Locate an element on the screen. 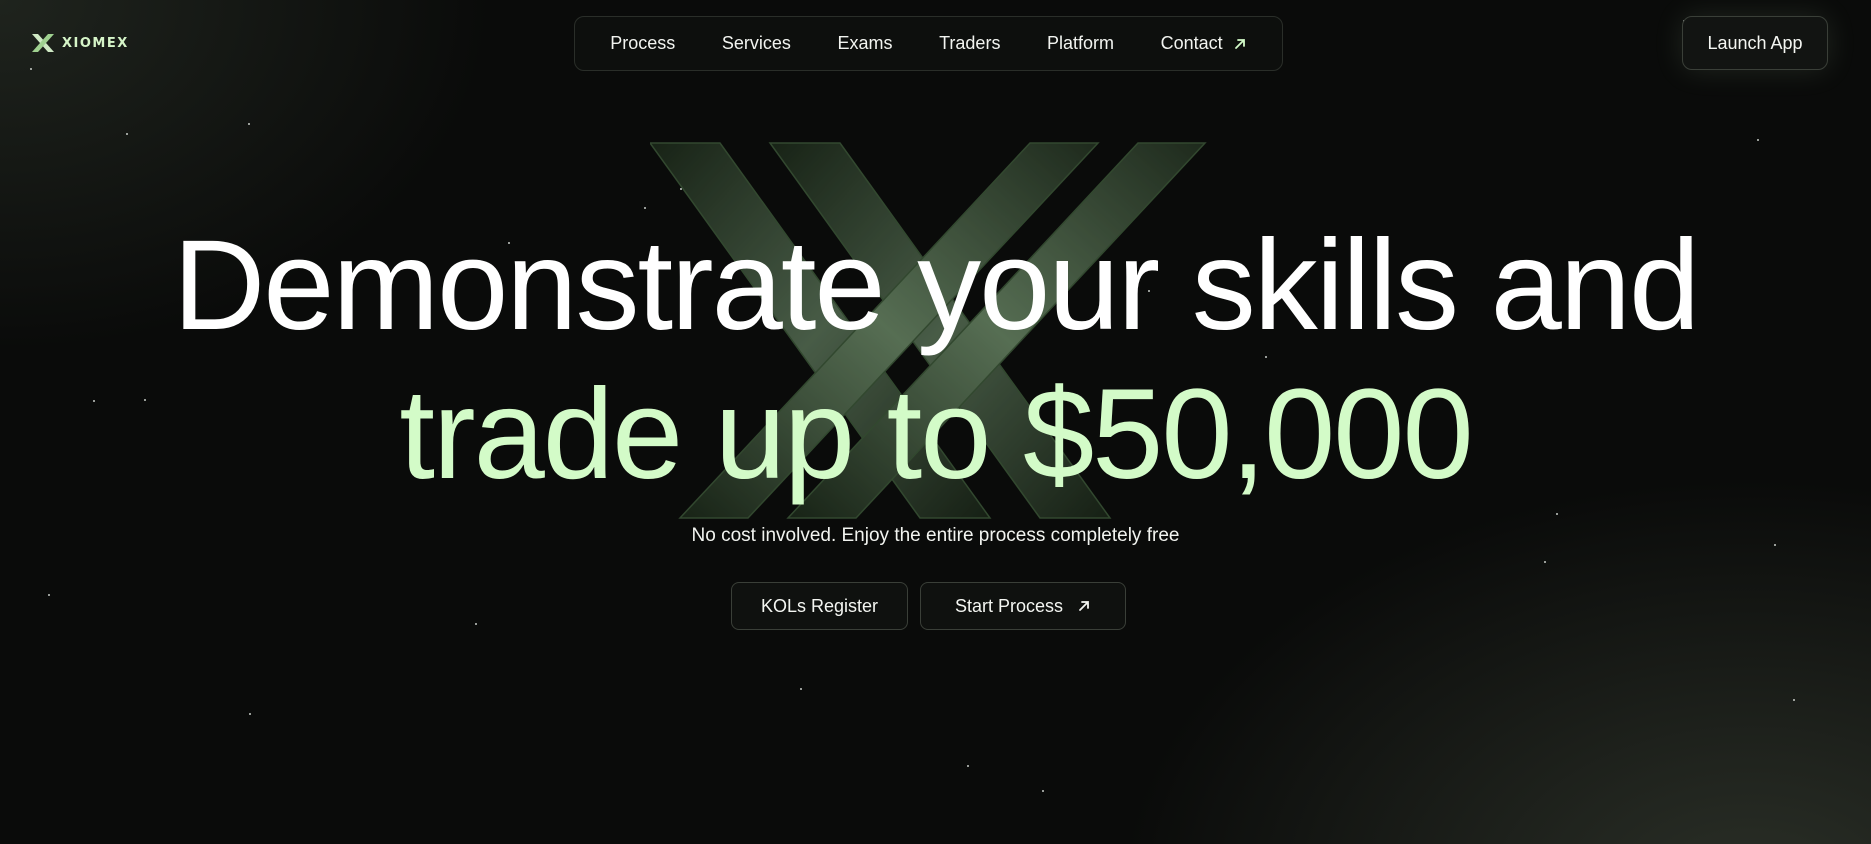 The image size is (1871, 844). launch-app-button: Launch App is located at coordinates (1755, 43).